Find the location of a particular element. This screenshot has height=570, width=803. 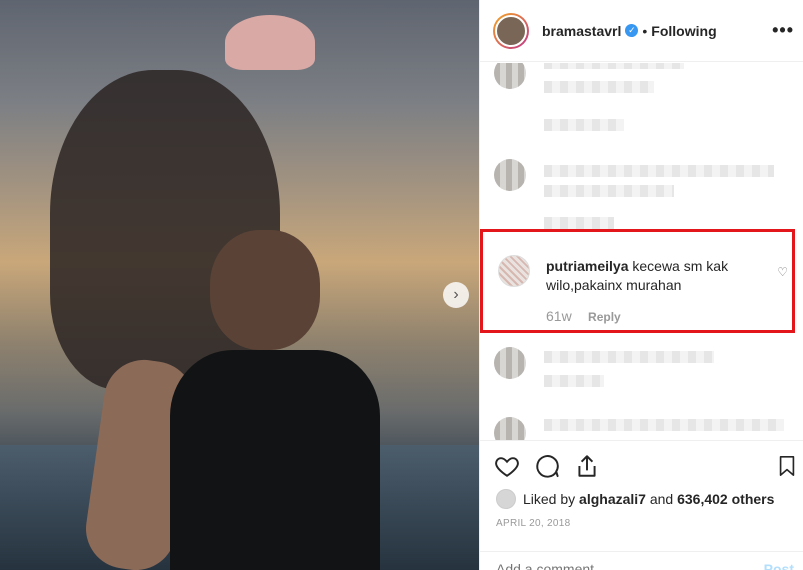

add-comment-bar: Post is located at coordinates (641, 560).